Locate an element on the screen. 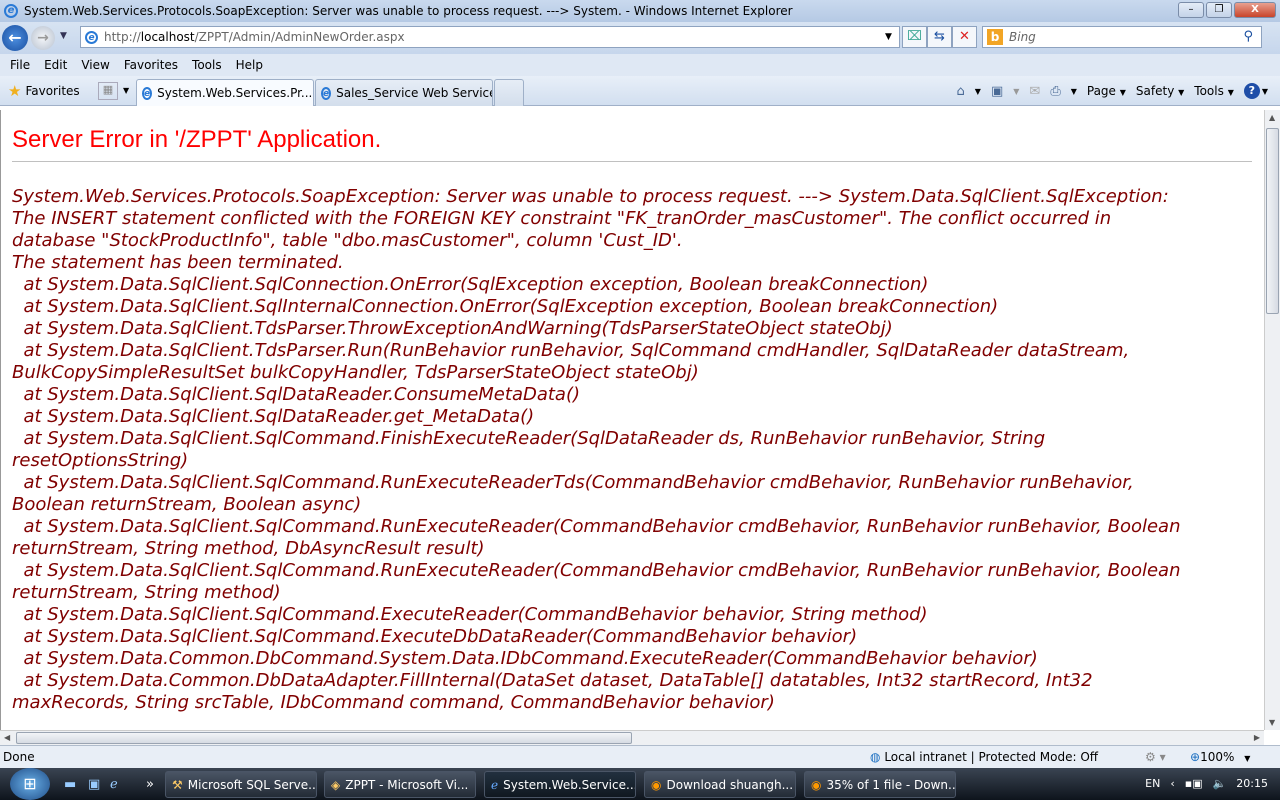 The image size is (1280, 800). safety-label: Safety is located at coordinates (1155, 91).